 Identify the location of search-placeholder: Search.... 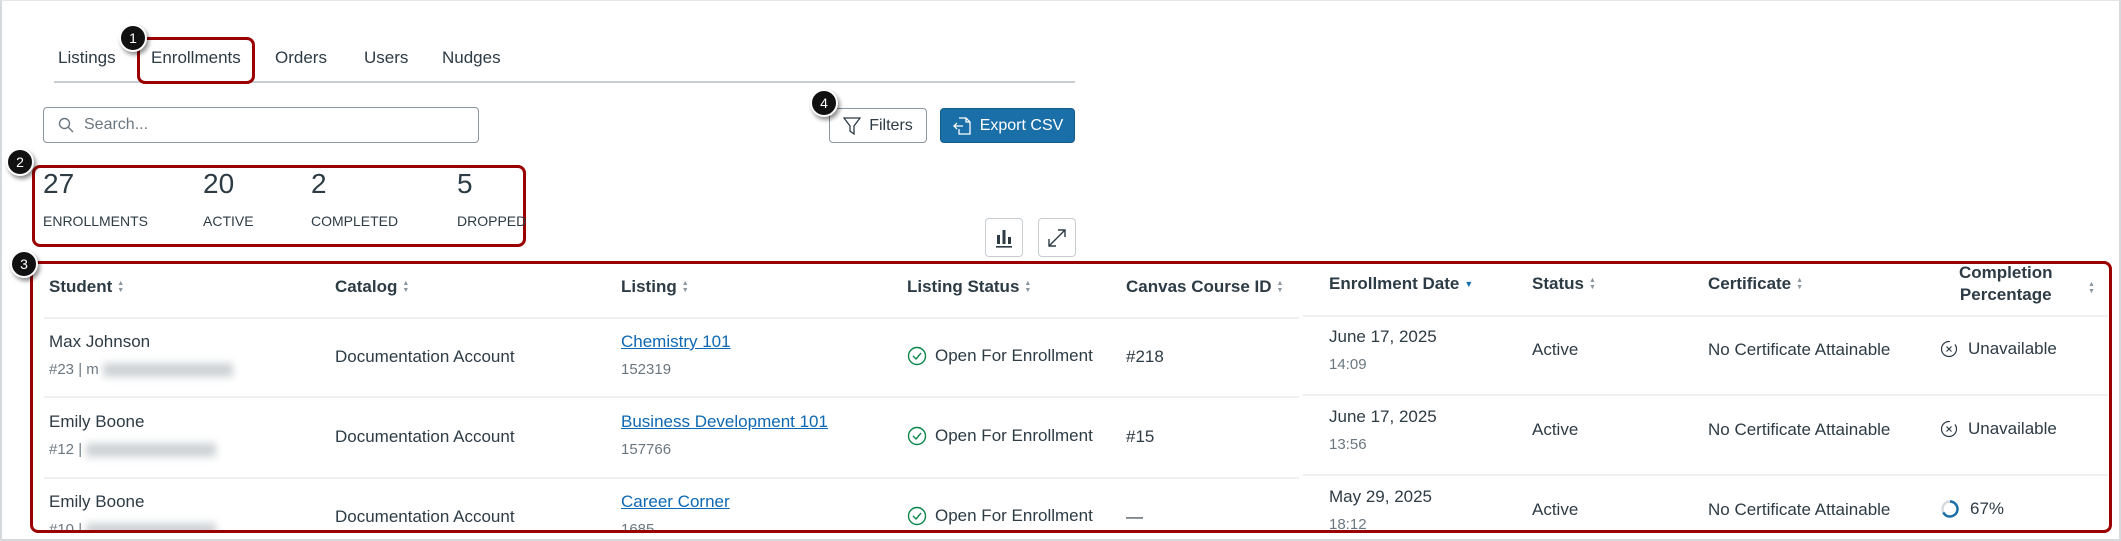
(116, 124).